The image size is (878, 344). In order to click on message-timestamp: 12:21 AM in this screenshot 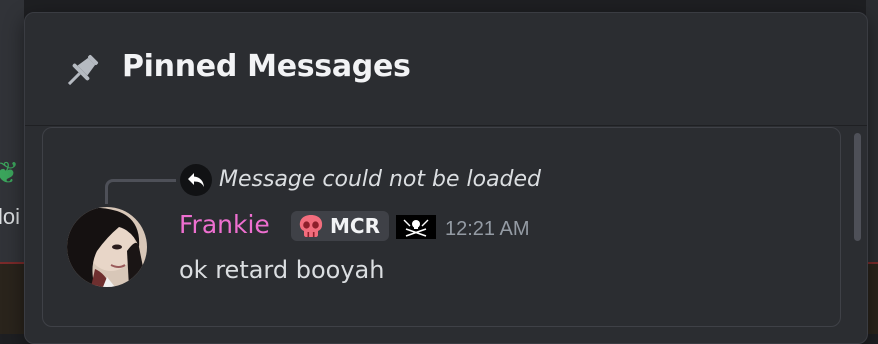, I will do `click(487, 229)`.